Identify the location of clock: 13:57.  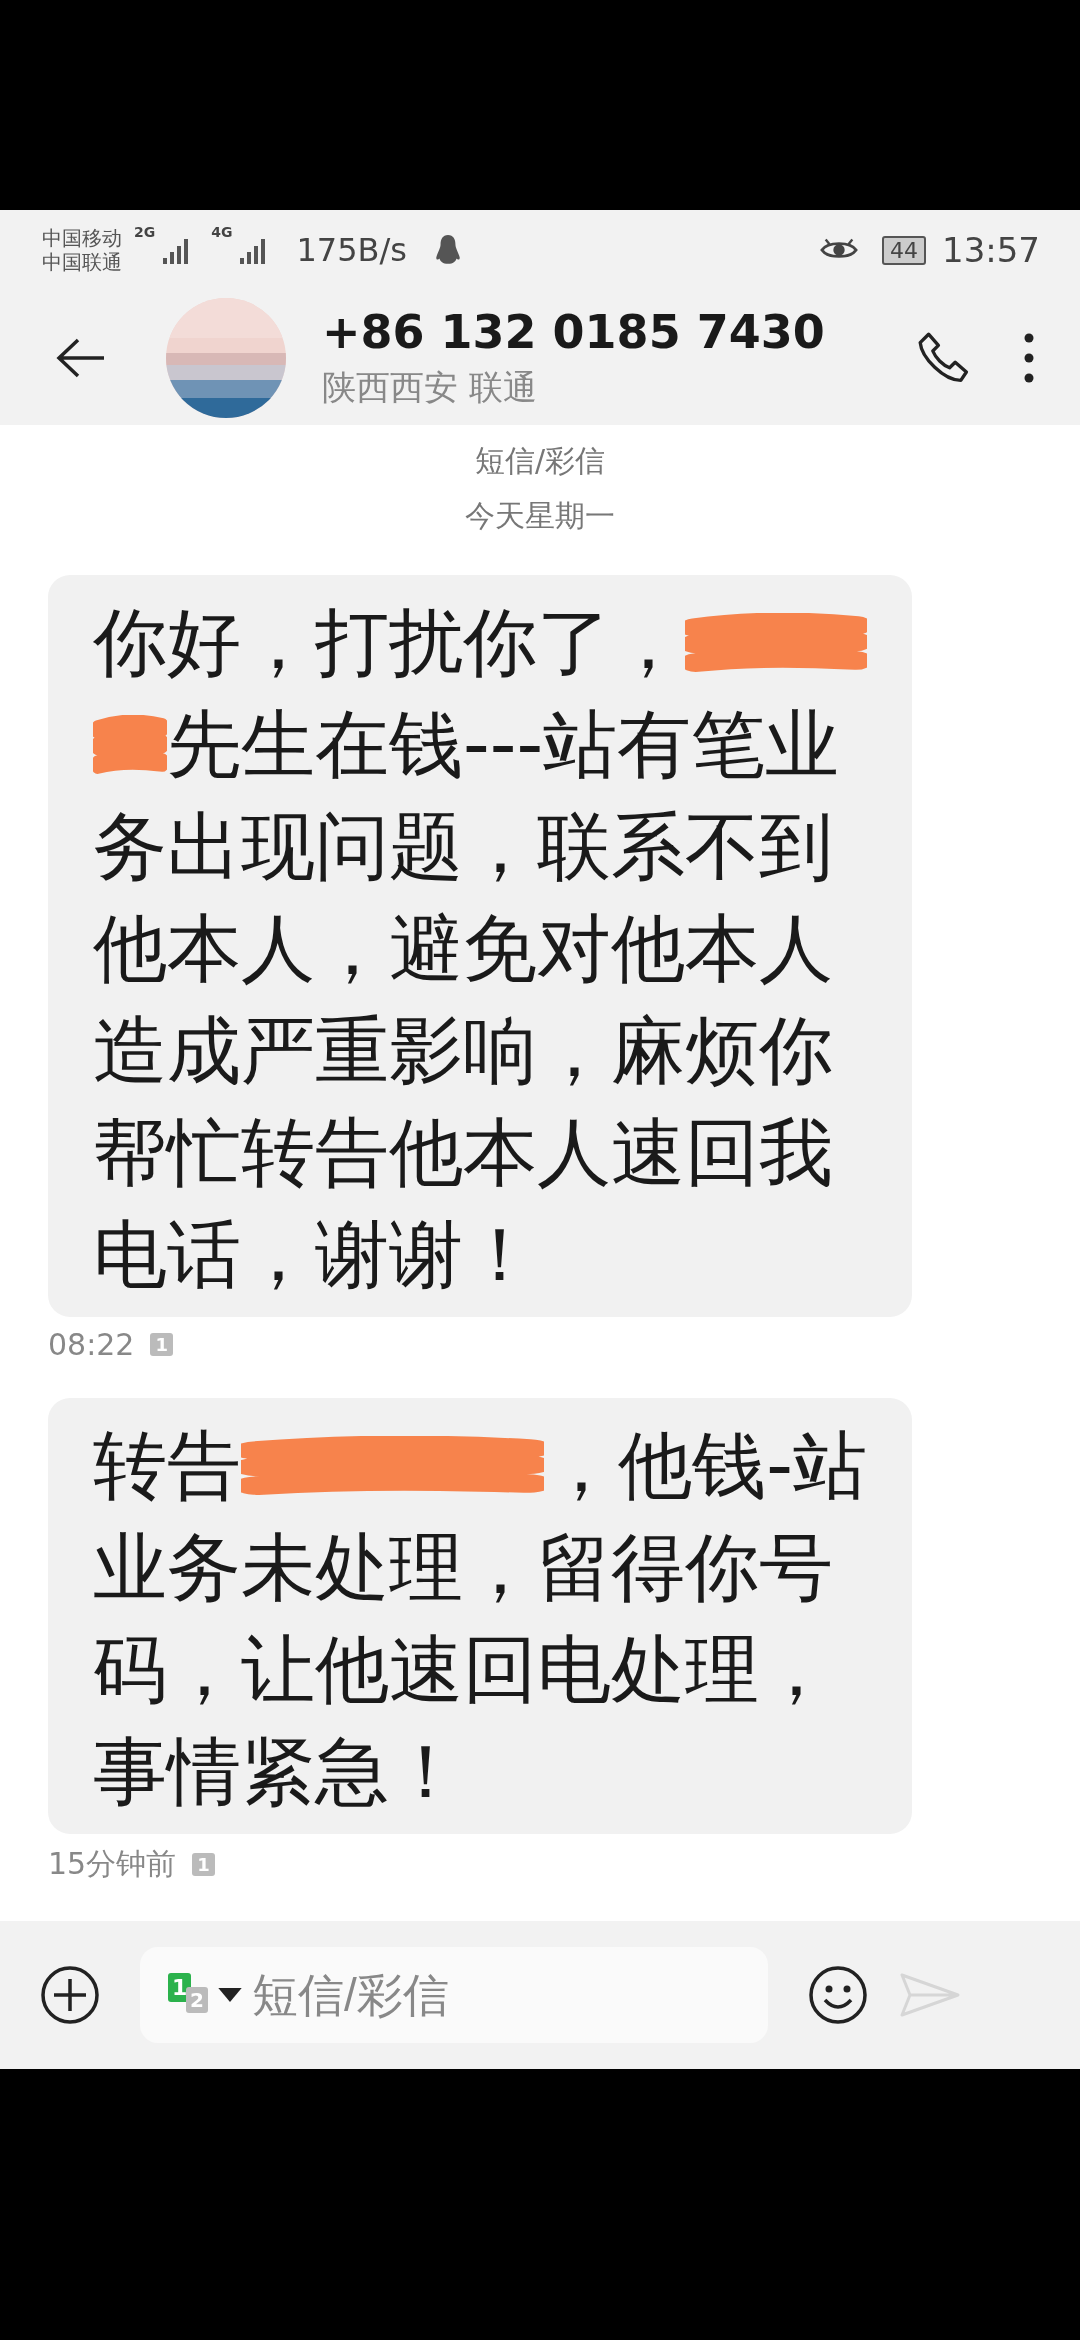
(991, 250).